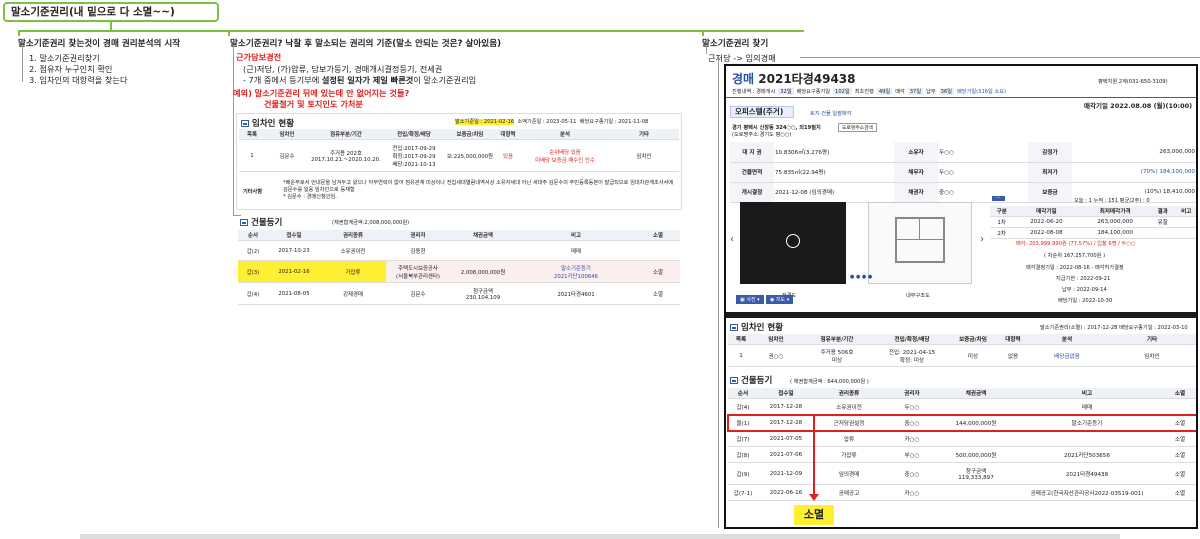  I want to click on col3-title: 말소기준권리 찾기, so click(735, 44).